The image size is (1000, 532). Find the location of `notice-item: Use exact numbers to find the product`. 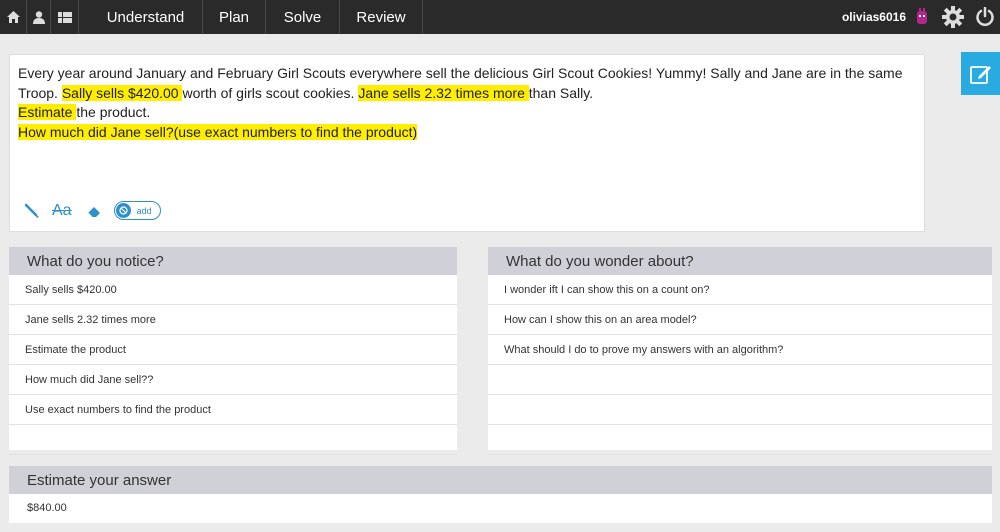

notice-item: Use exact numbers to find the product is located at coordinates (233, 410).